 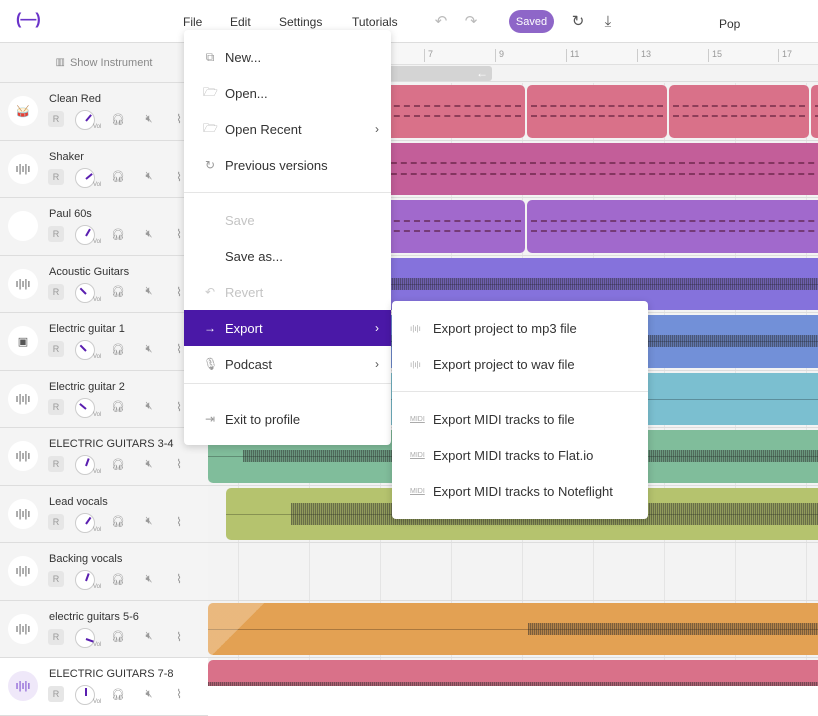 I want to click on file-menu-item-save: Save, so click(x=287, y=220).